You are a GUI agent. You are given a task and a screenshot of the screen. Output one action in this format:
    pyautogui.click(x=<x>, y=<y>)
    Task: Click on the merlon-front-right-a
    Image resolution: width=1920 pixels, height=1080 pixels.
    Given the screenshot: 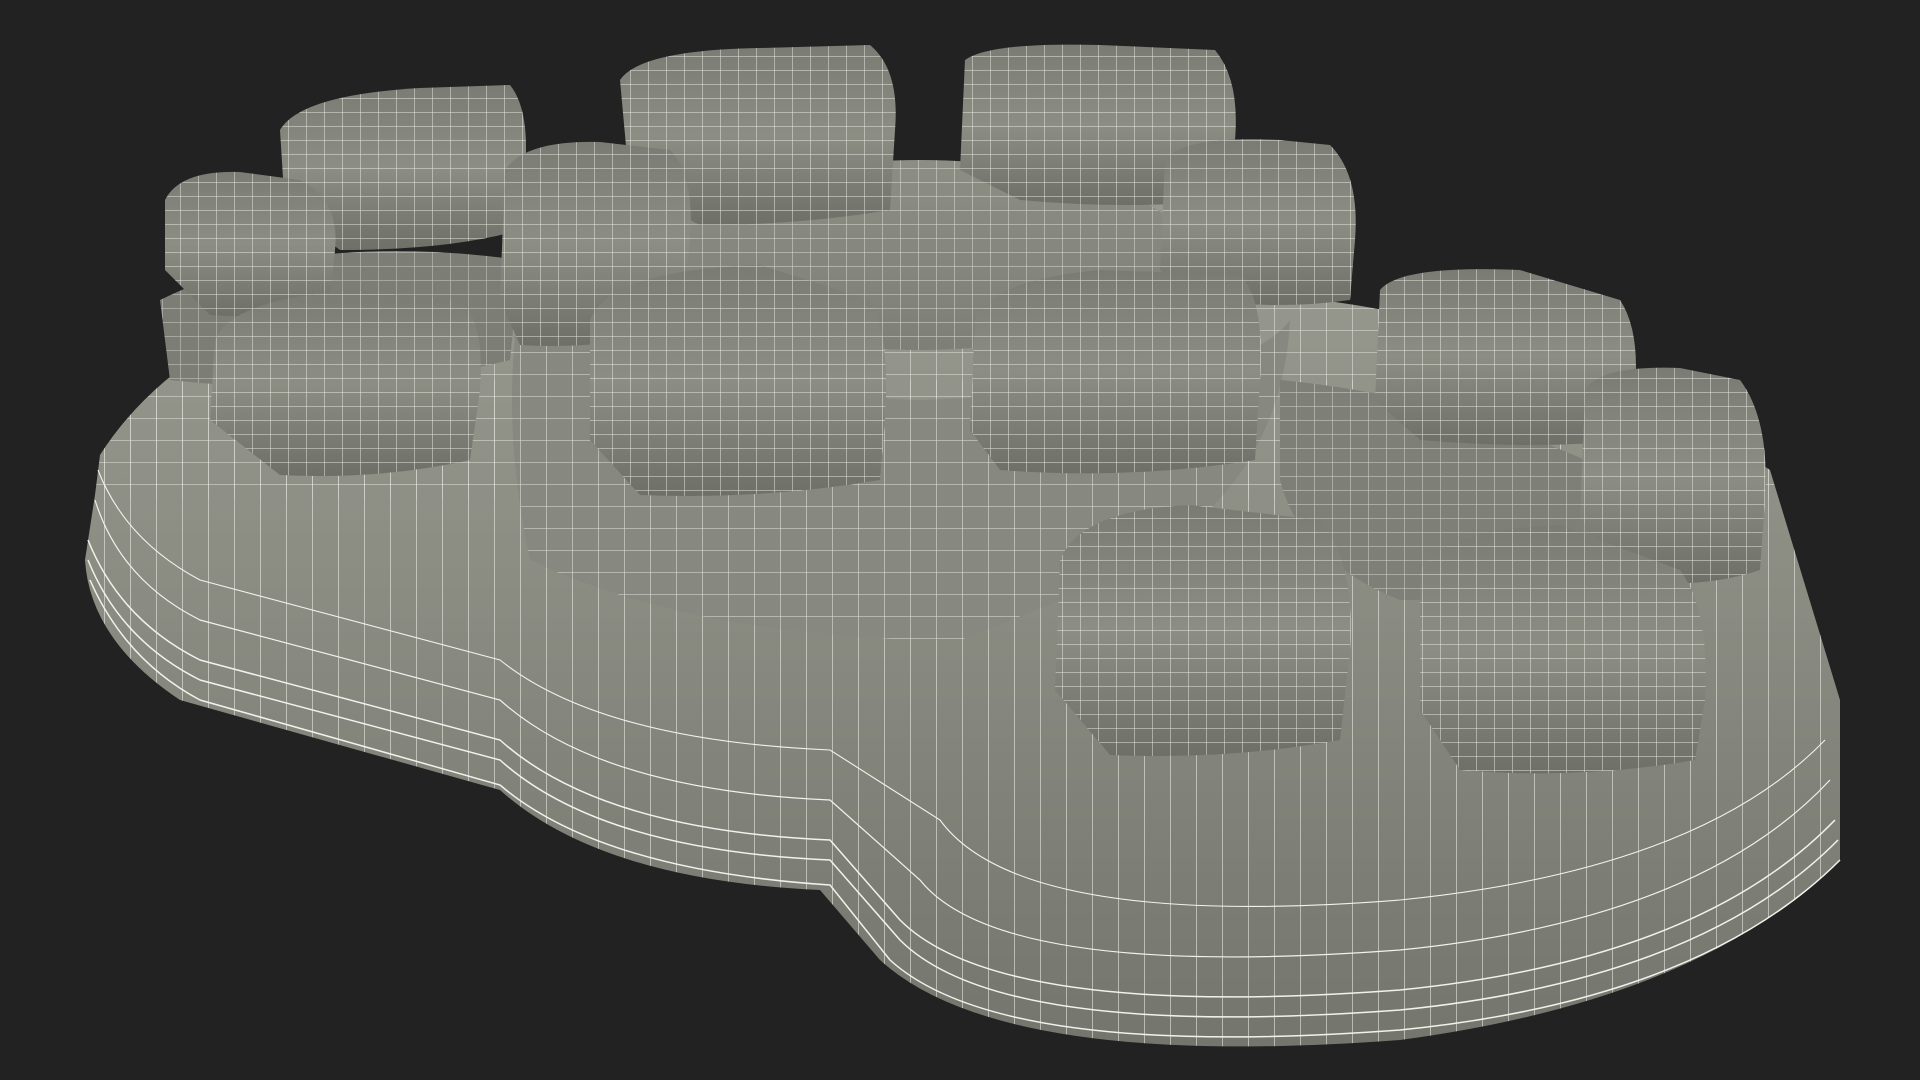 What is the action you would take?
    pyautogui.click(x=1203, y=630)
    